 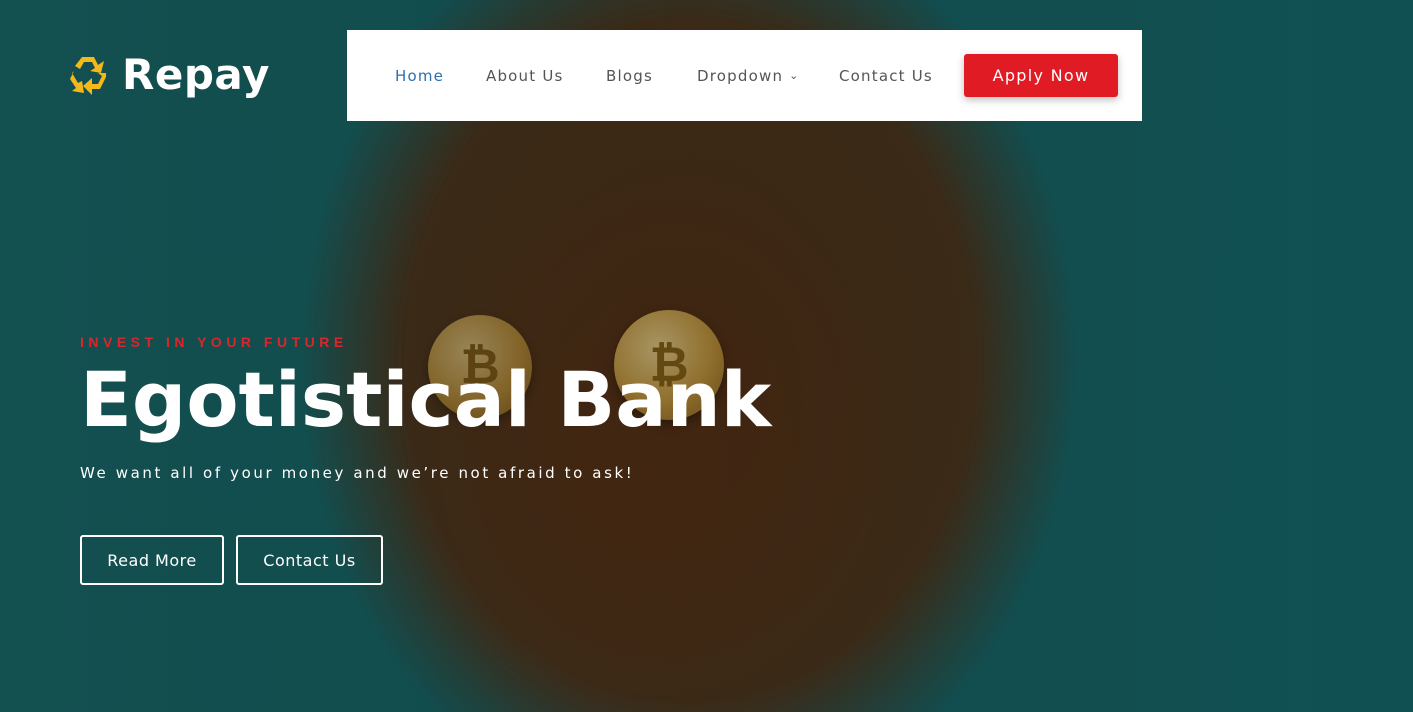 What do you see at coordinates (1041, 75) in the screenshot?
I see `apply-now-button: Apply Now` at bounding box center [1041, 75].